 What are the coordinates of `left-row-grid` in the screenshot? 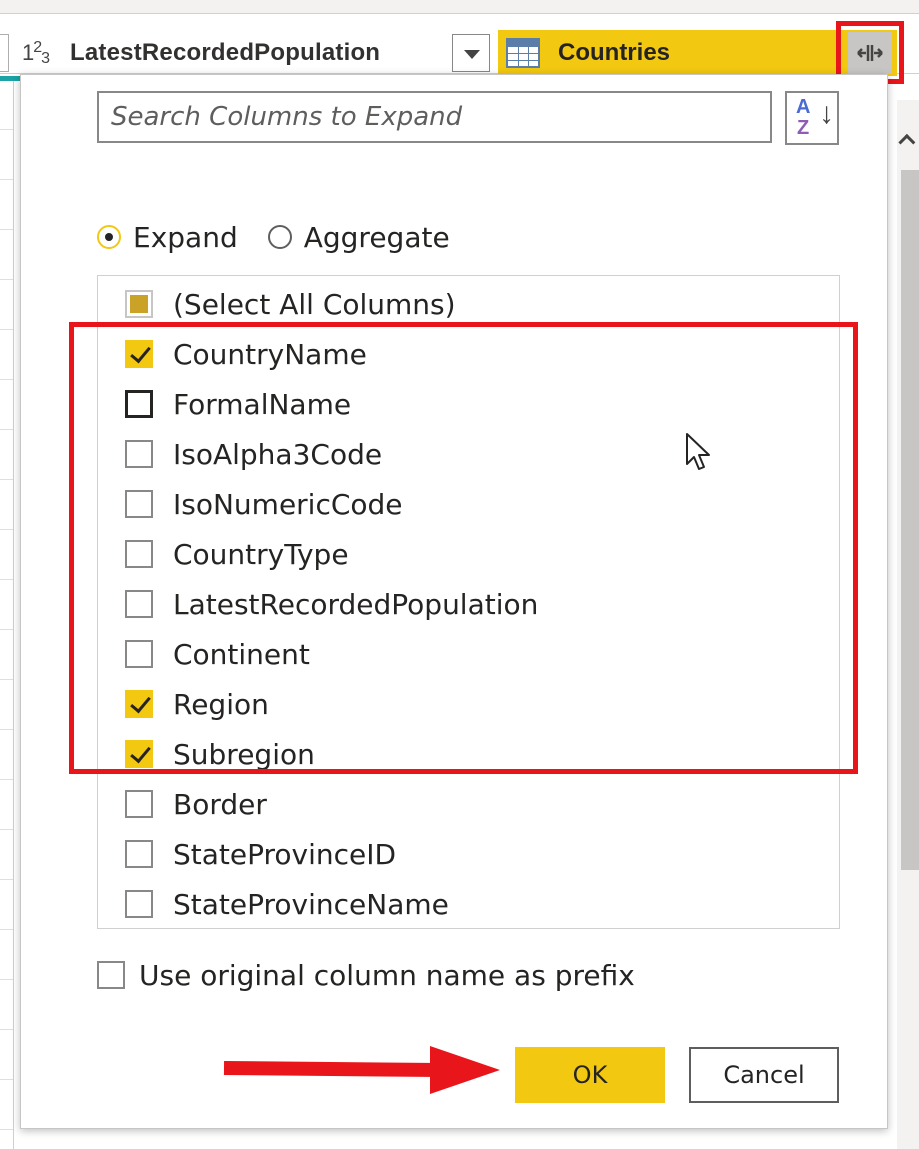 It's located at (7, 614).